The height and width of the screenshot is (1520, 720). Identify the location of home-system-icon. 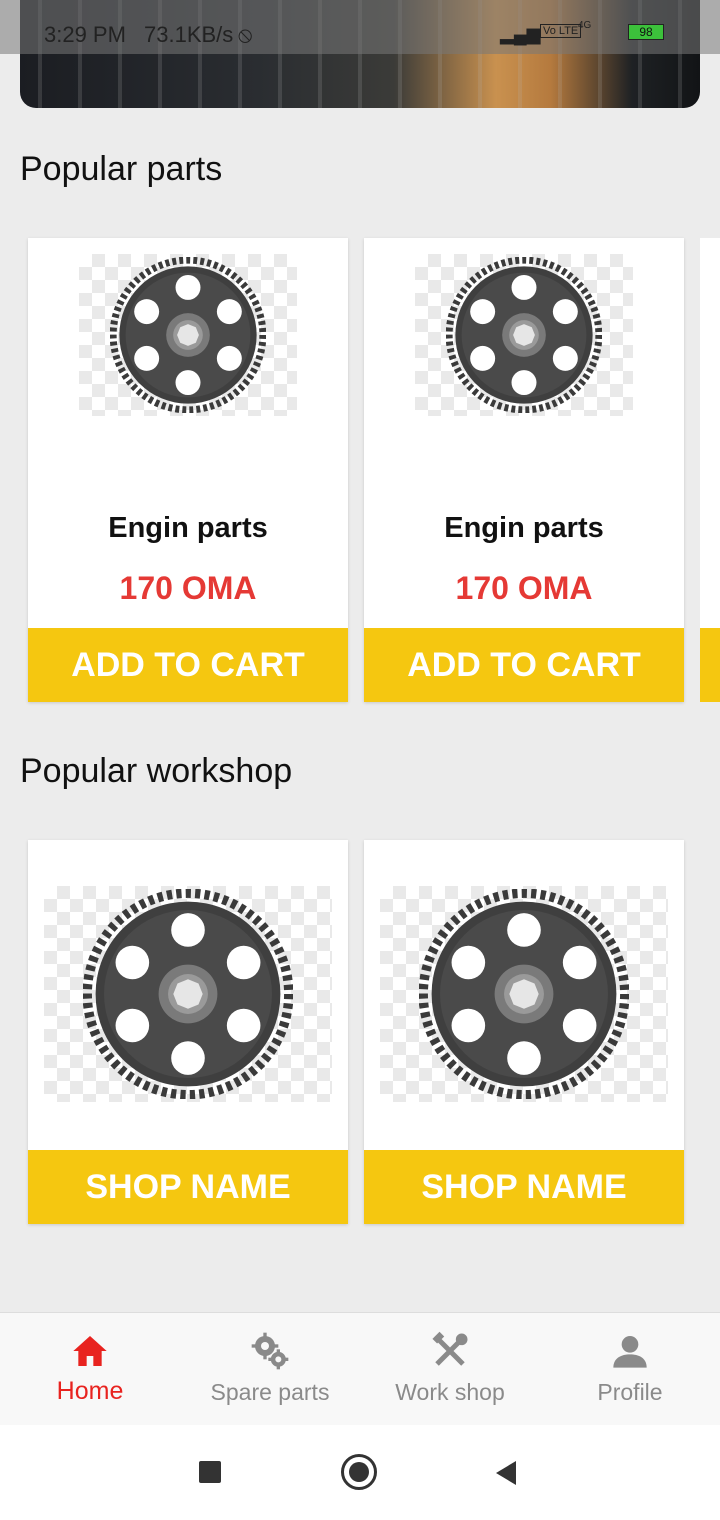
(359, 1472).